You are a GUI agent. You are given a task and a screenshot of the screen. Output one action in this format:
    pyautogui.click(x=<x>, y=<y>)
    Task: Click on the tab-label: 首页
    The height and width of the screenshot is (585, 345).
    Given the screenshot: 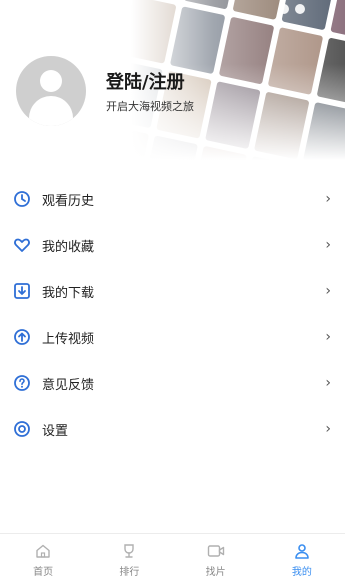 What is the action you would take?
    pyautogui.click(x=43, y=572)
    